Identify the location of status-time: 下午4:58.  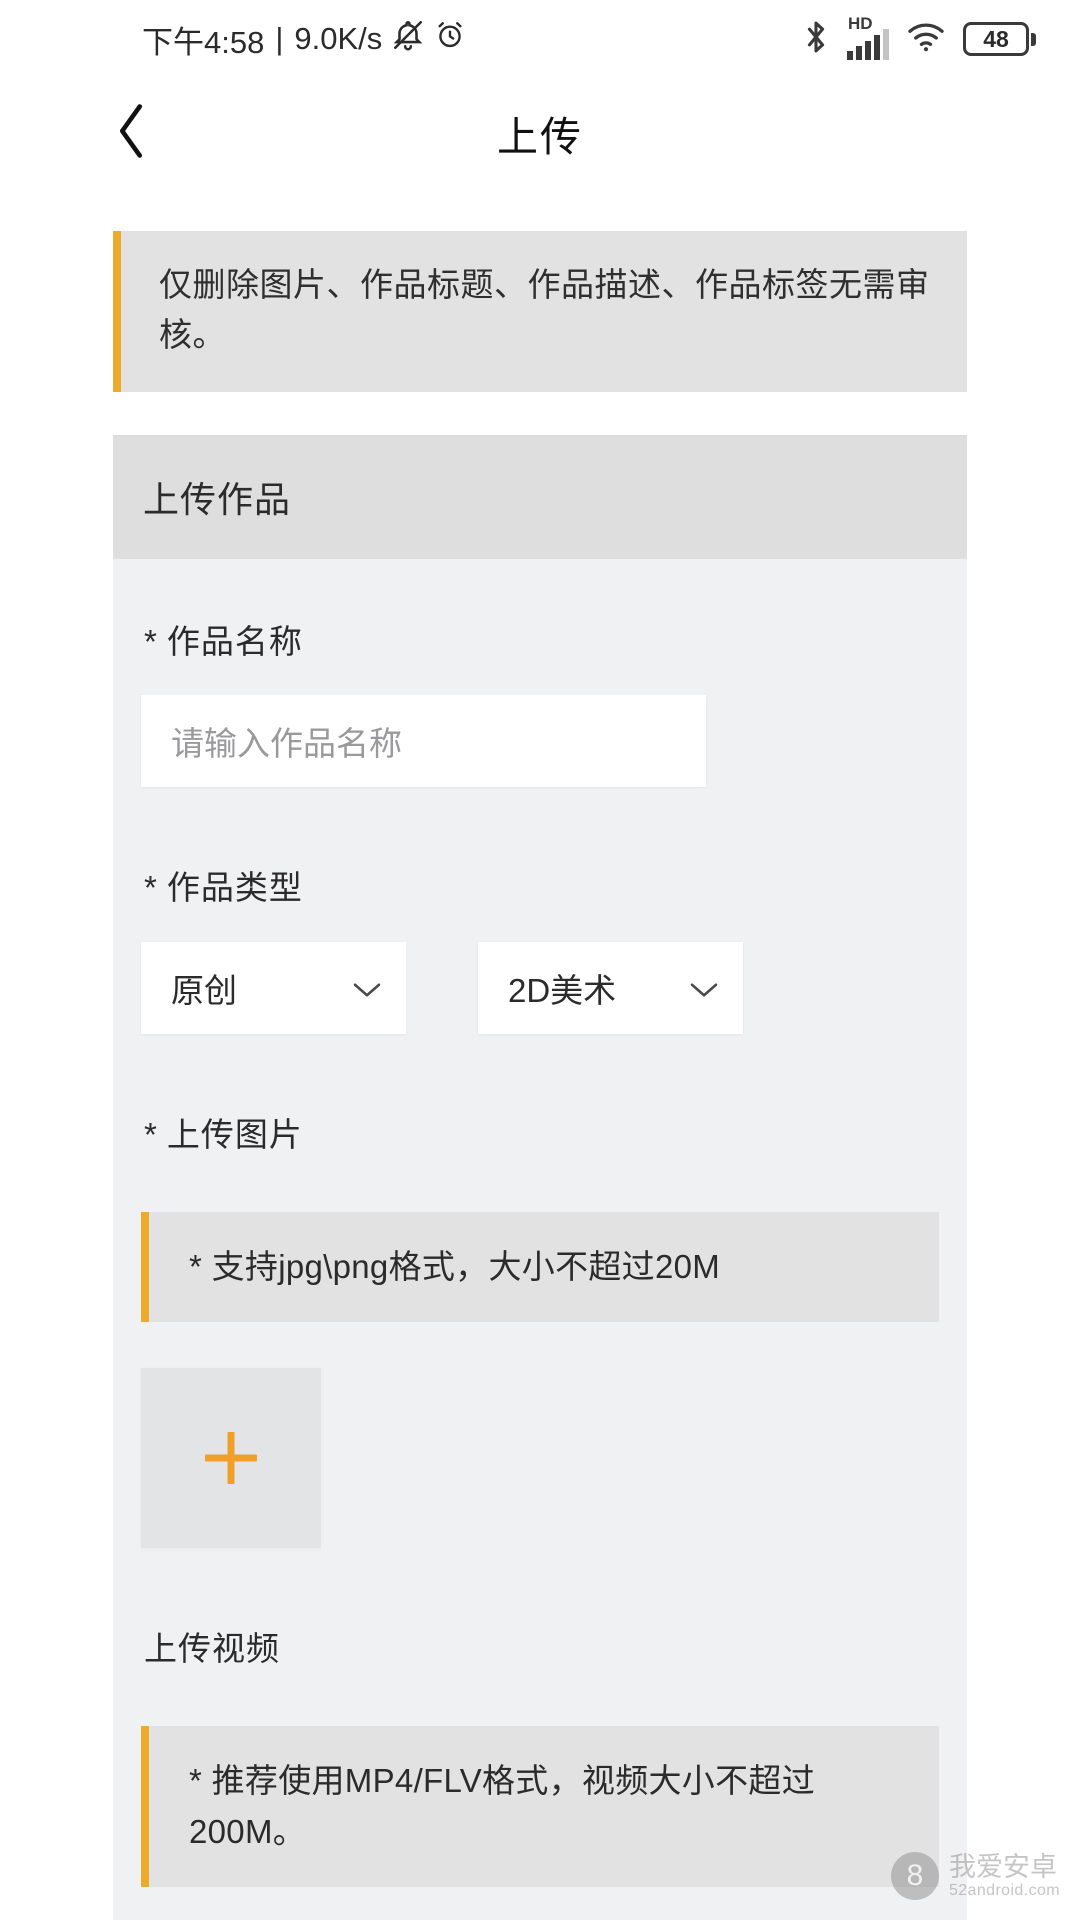
(203, 42).